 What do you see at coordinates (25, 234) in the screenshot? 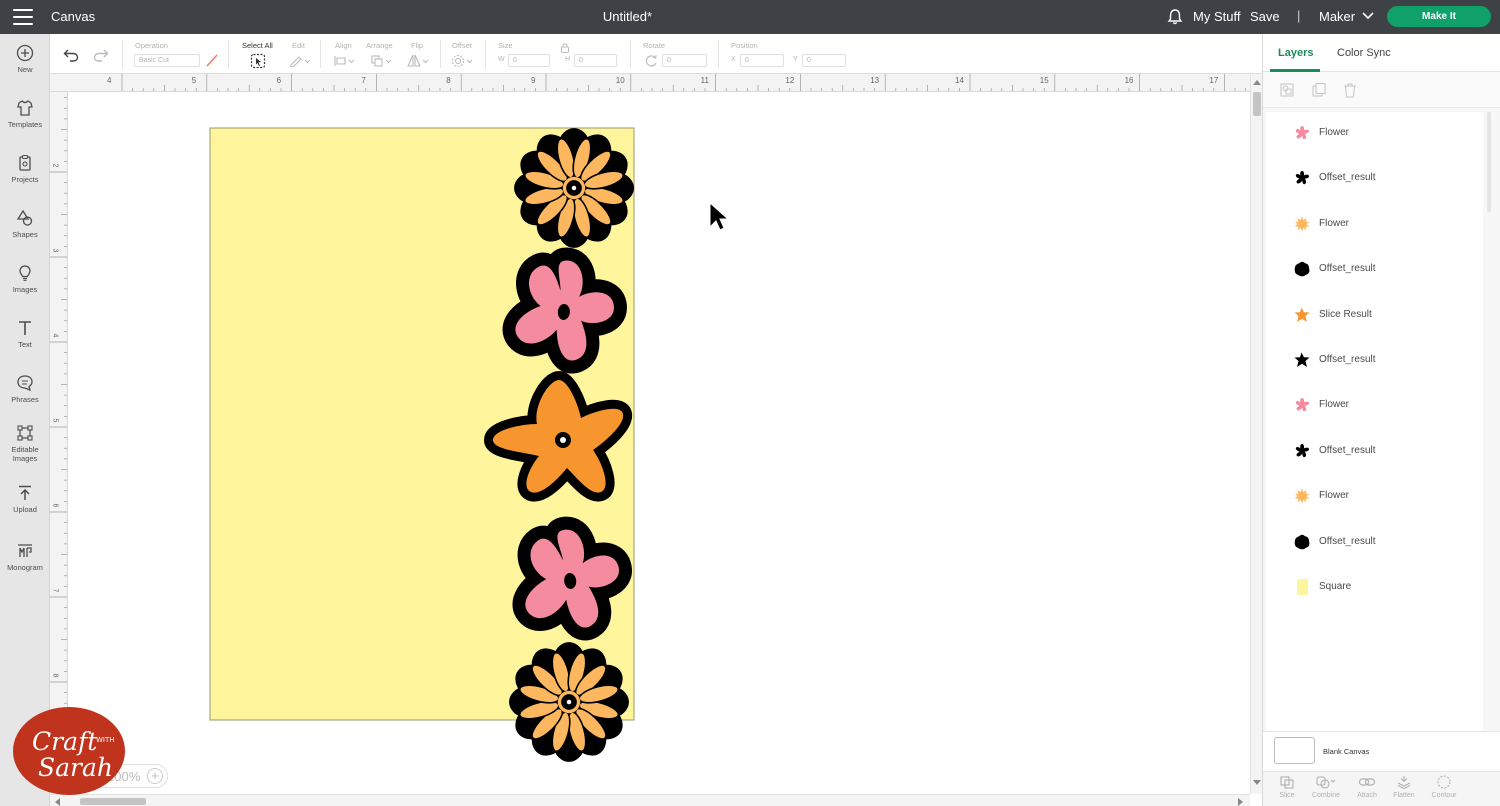
I see `sidebar-label: Shapes` at bounding box center [25, 234].